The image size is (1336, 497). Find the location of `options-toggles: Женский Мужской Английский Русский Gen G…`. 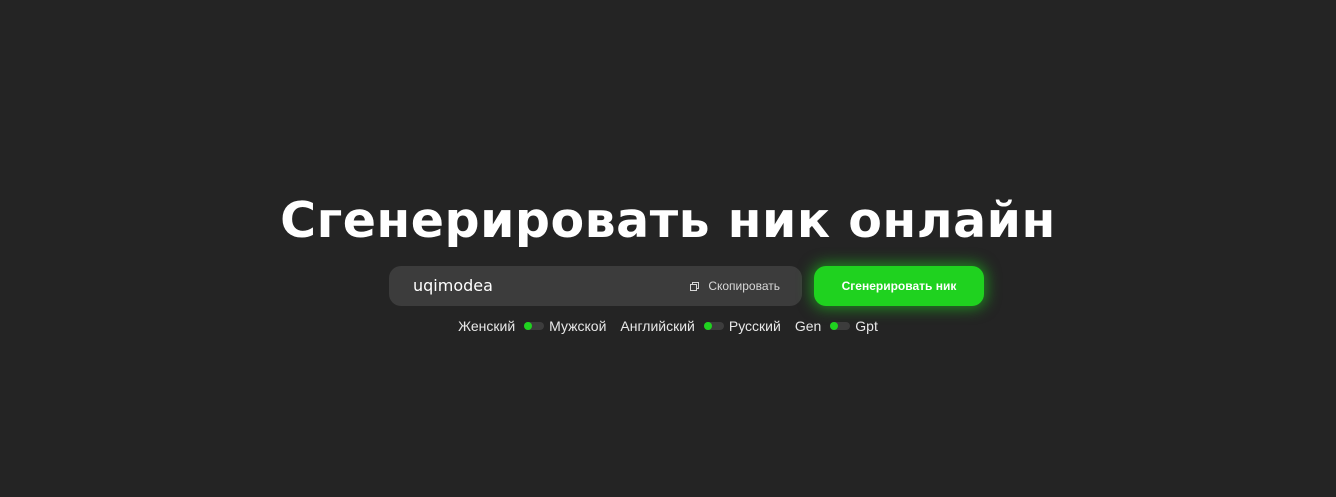

options-toggles: Женский Мужской Английский Русский Gen G… is located at coordinates (668, 326).